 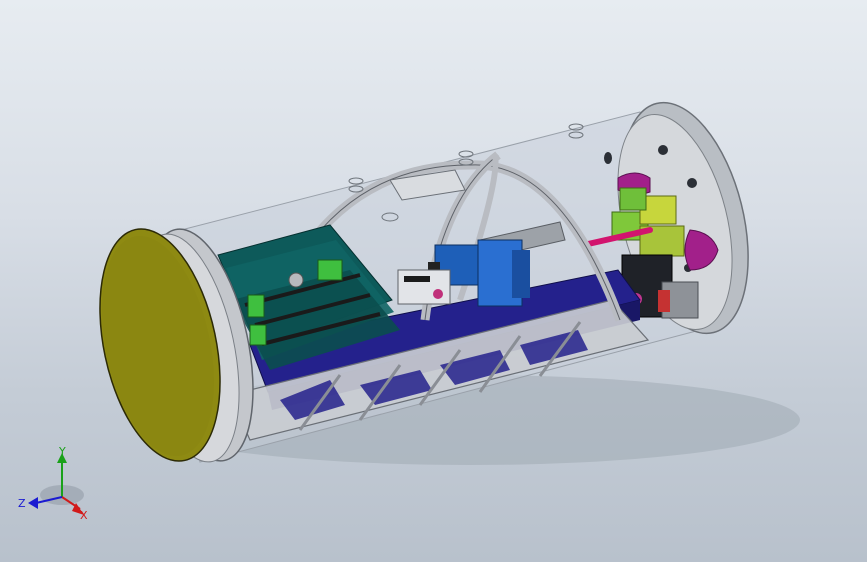 What do you see at coordinates (424, 287) in the screenshot?
I see `breakout-board` at bounding box center [424, 287].